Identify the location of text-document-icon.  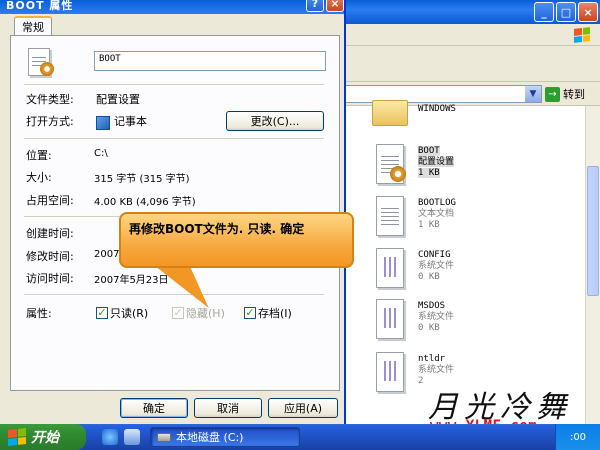
(390, 217).